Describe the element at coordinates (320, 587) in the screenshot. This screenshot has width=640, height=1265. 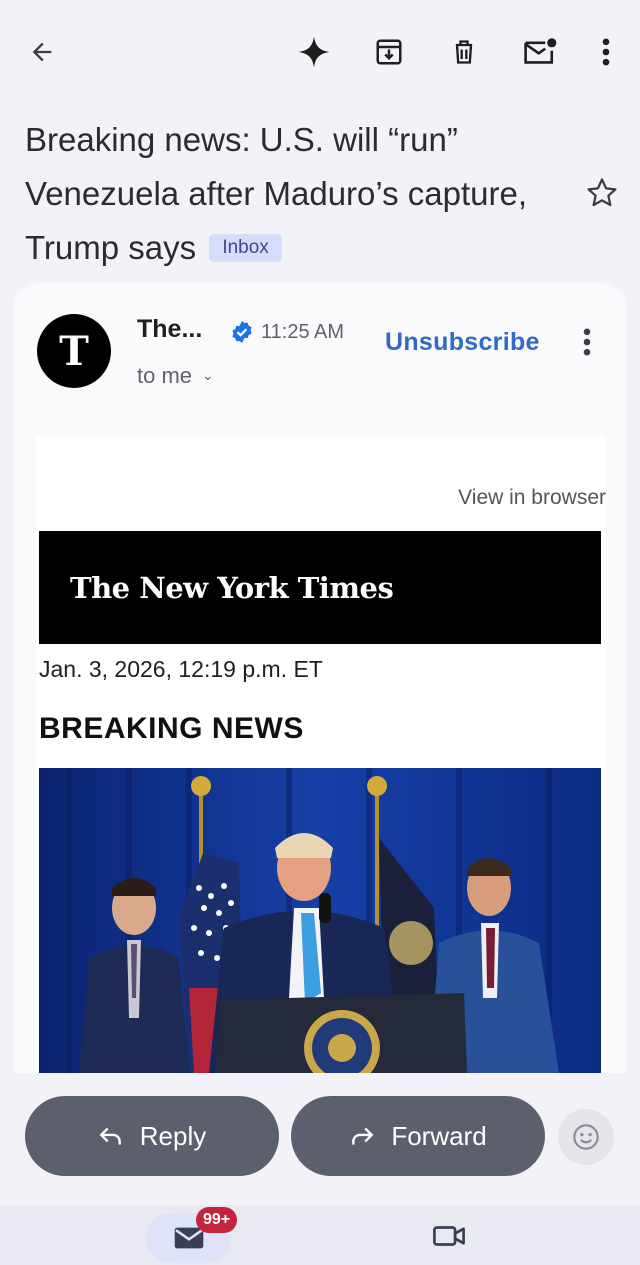
I see `nyt-masthead-logo: The New York Times` at that location.